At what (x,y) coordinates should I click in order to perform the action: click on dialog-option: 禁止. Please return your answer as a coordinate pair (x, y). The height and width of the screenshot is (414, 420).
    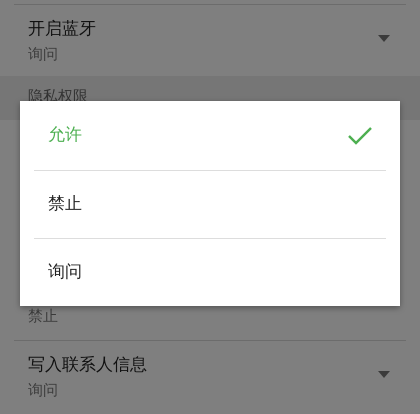
    Looking at the image, I should click on (210, 204).